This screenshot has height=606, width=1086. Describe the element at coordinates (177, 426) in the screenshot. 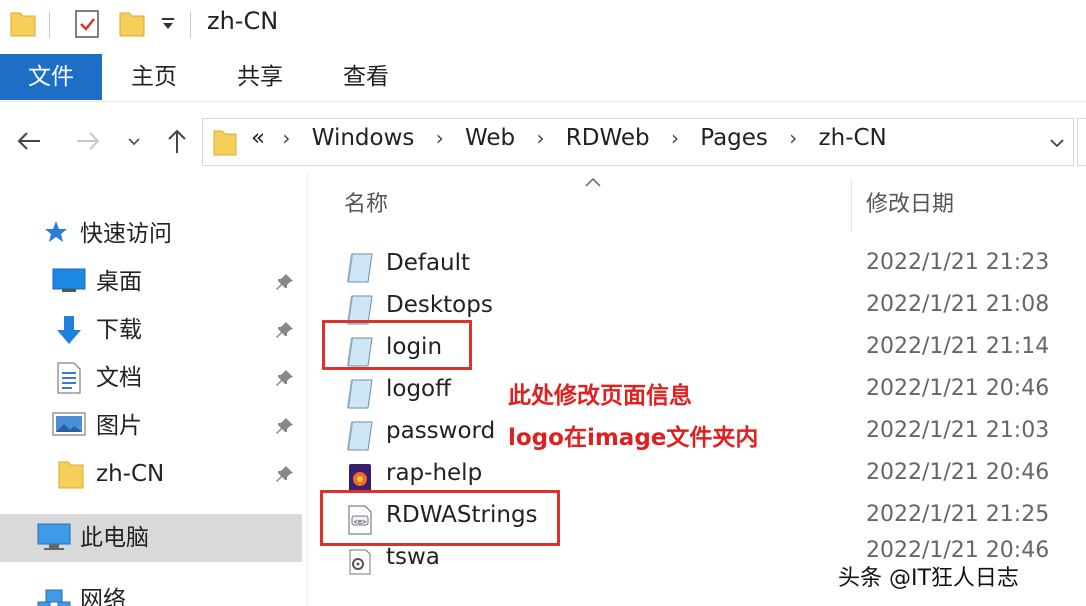

I see `nav-item-pictures: 图片` at that location.